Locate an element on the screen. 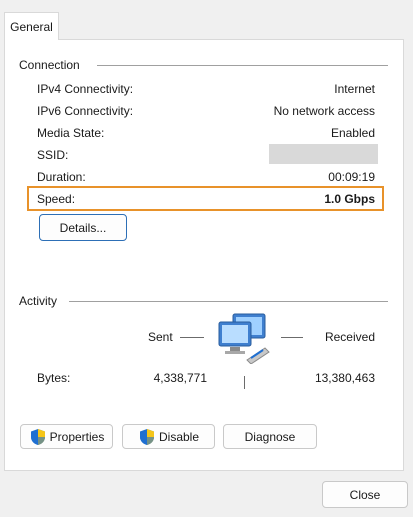 The height and width of the screenshot is (517, 413). speed-value: 1.0 Gbps is located at coordinates (349, 199).